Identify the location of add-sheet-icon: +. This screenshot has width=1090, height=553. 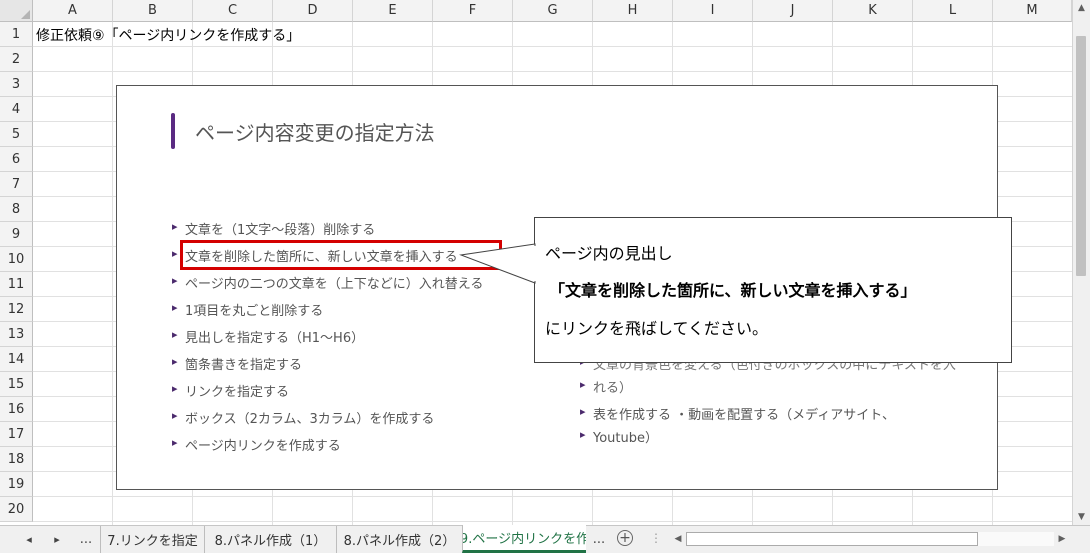
(625, 538).